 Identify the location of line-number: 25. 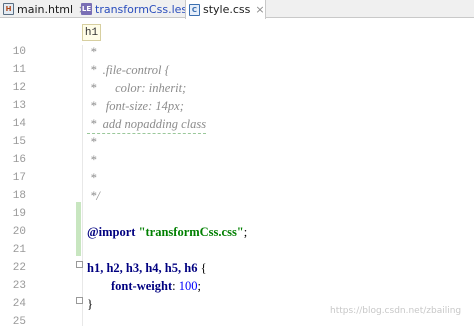
(19, 321).